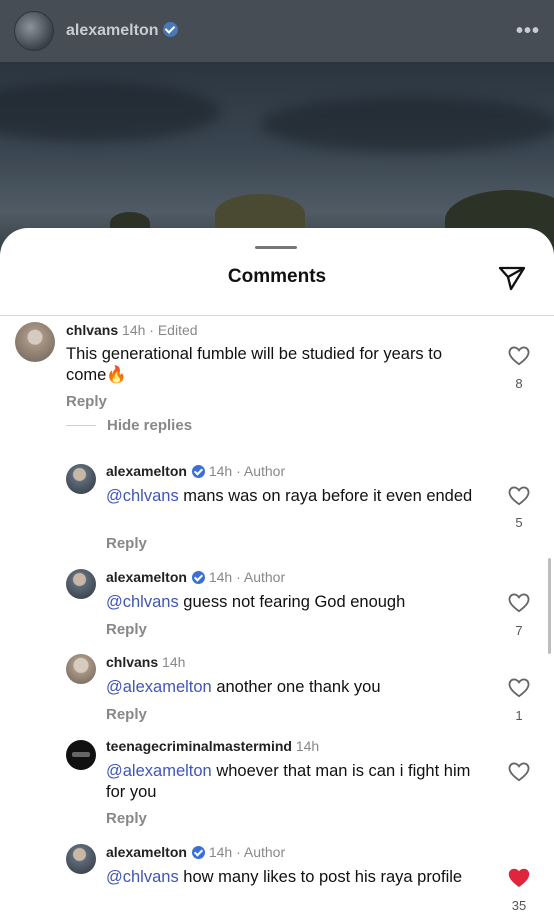 Image resolution: width=554 pixels, height=920 pixels. Describe the element at coordinates (519, 905) in the screenshot. I see `like-count: 35` at that location.